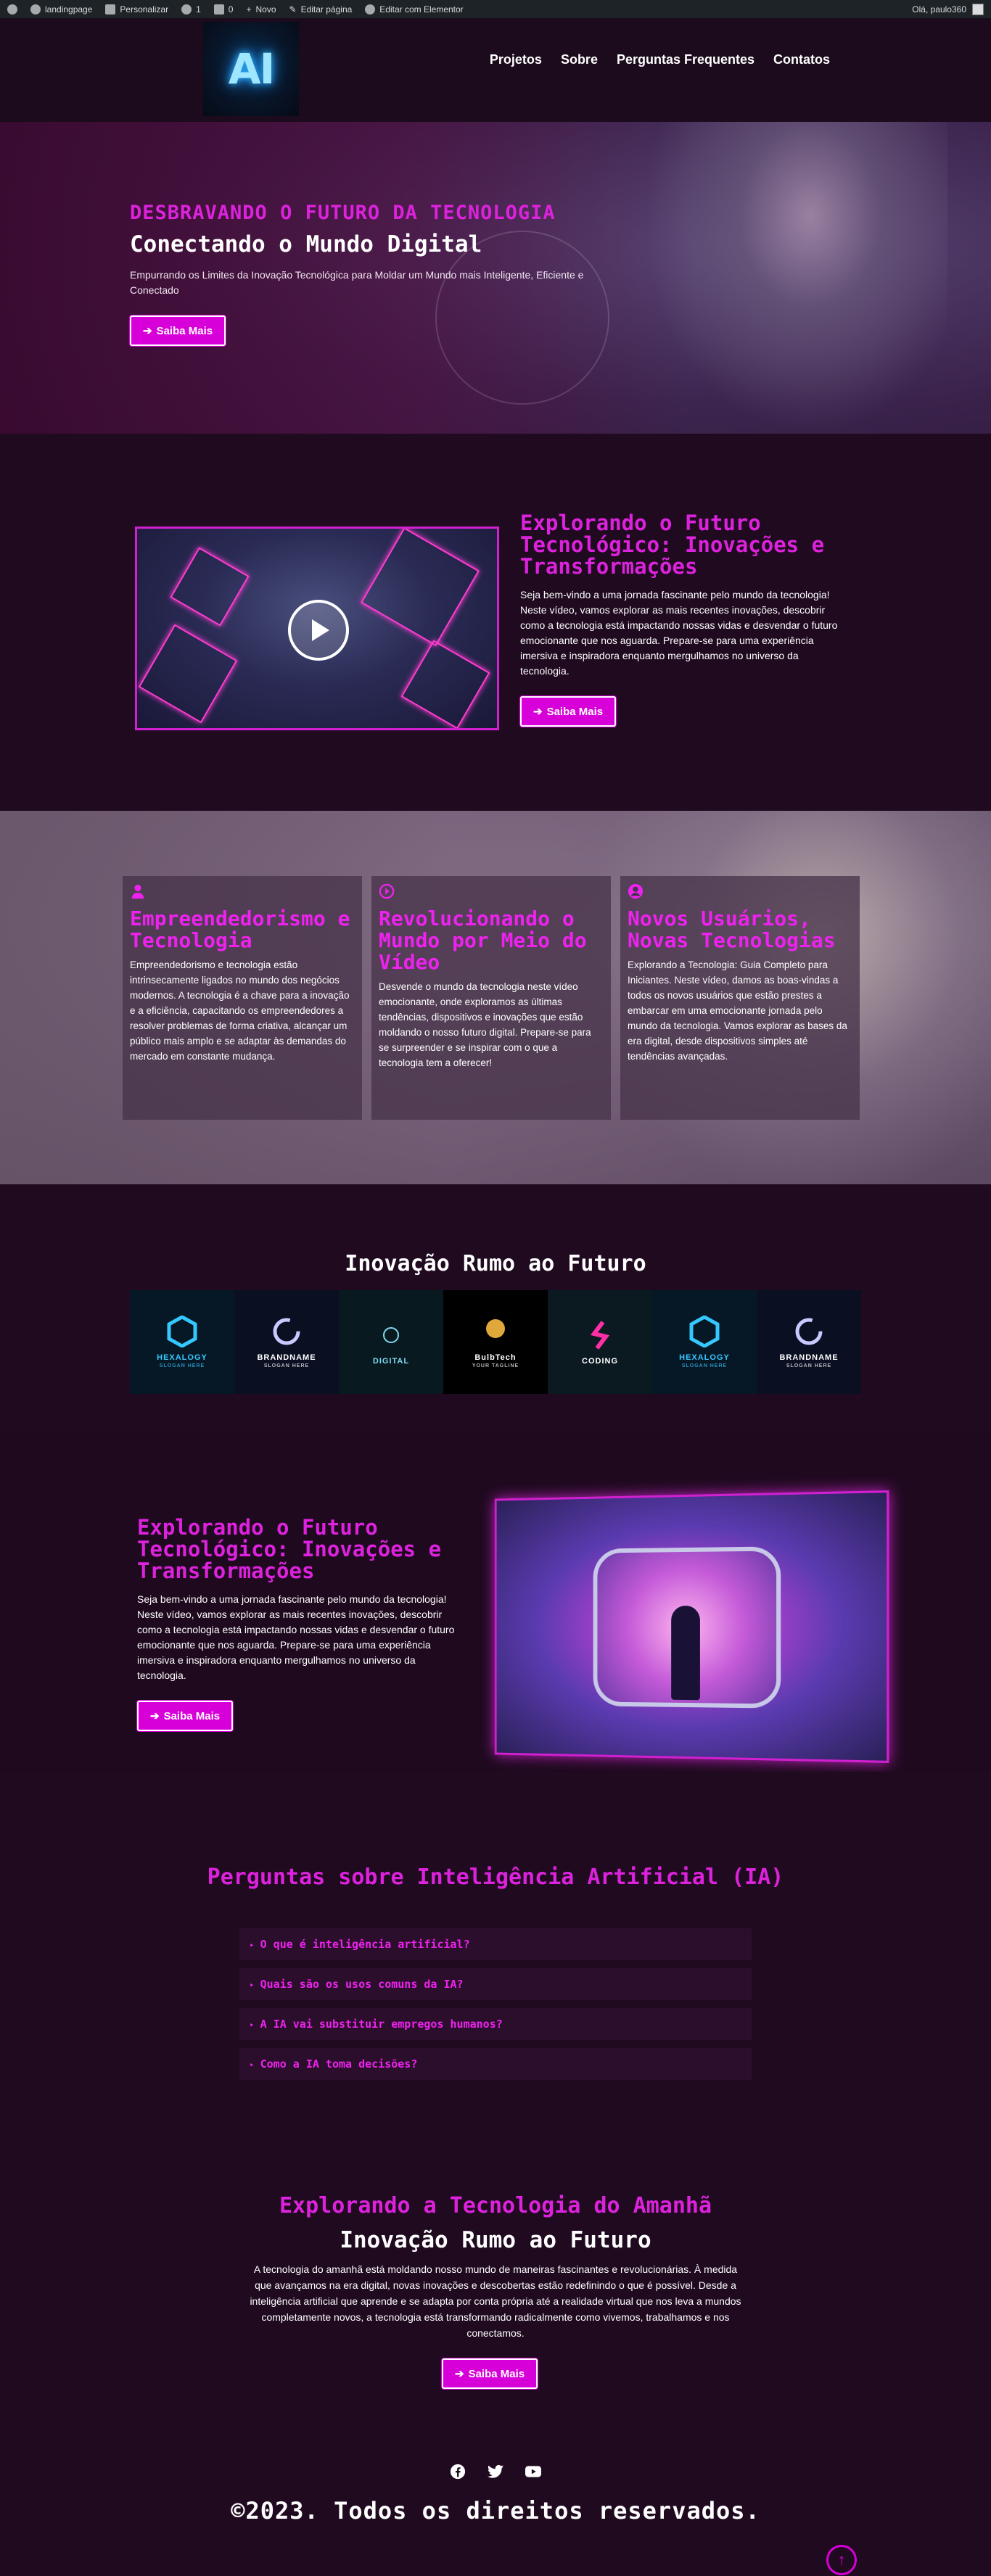  What do you see at coordinates (495, 2064) in the screenshot?
I see `faq-item: ▸ Como a IA toma decisões?` at bounding box center [495, 2064].